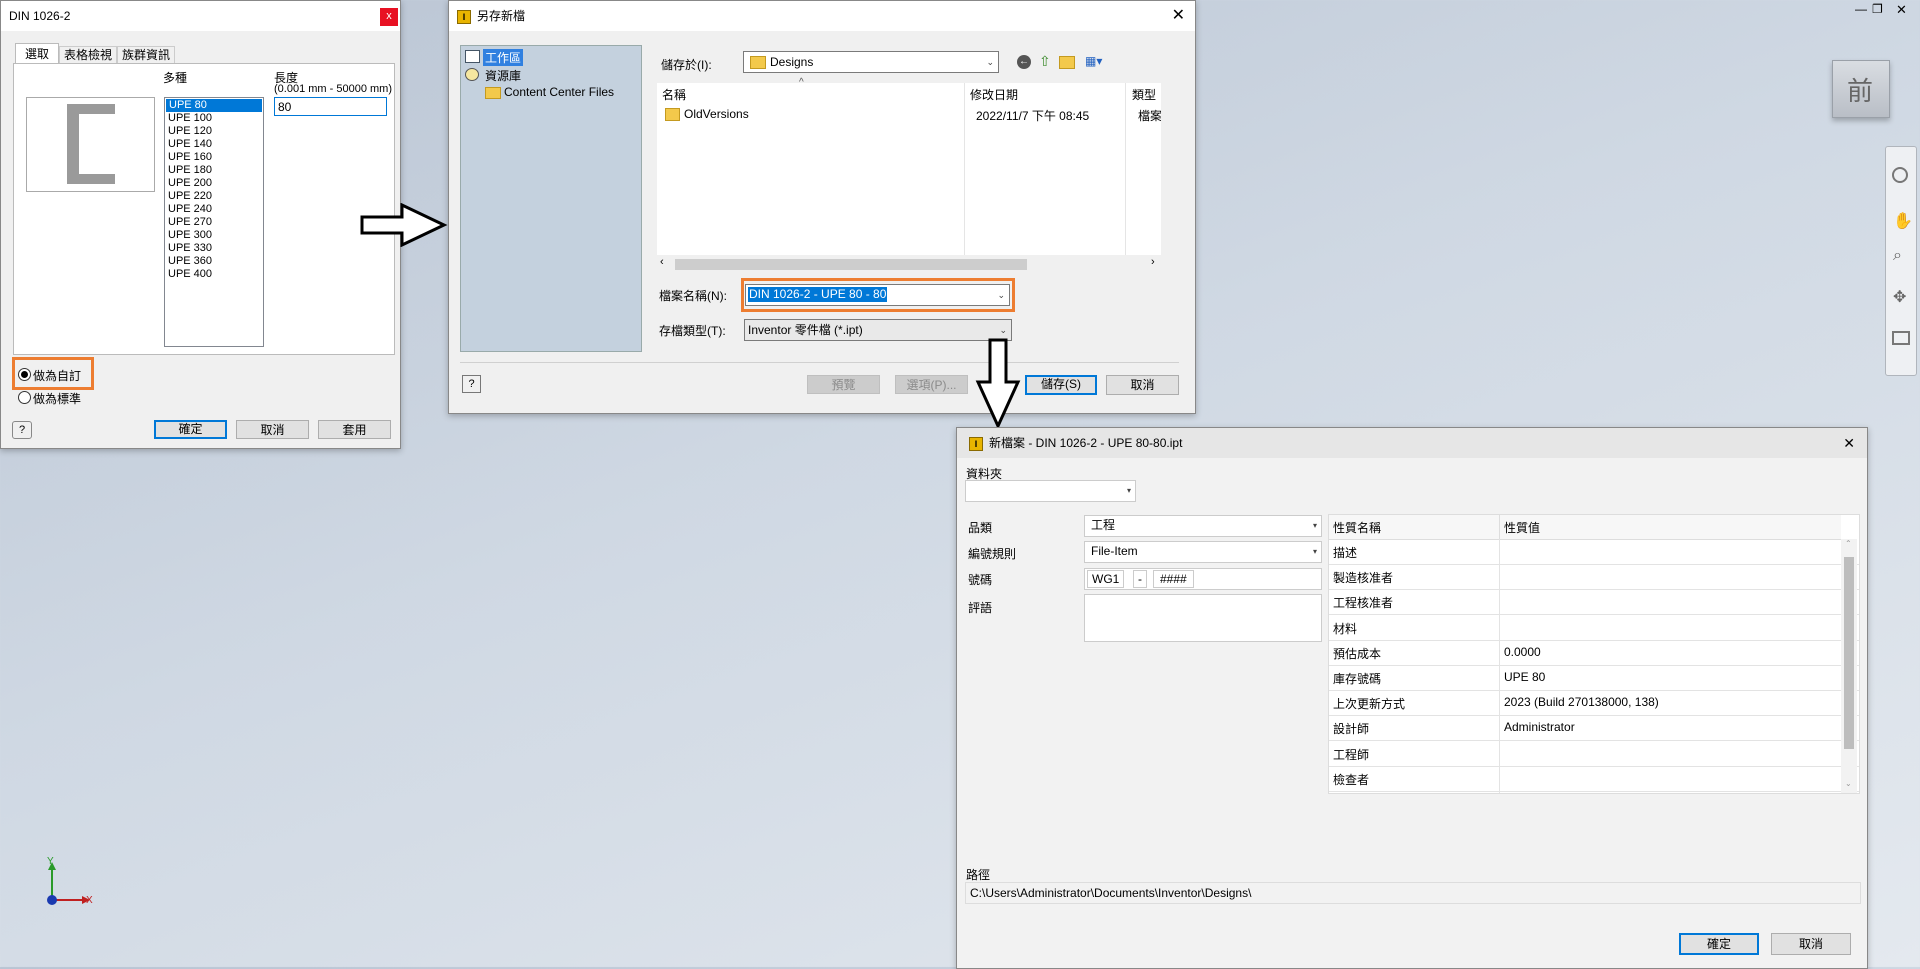 The height and width of the screenshot is (969, 1920). I want to click on numbering-label: 編號規則, so click(992, 554).